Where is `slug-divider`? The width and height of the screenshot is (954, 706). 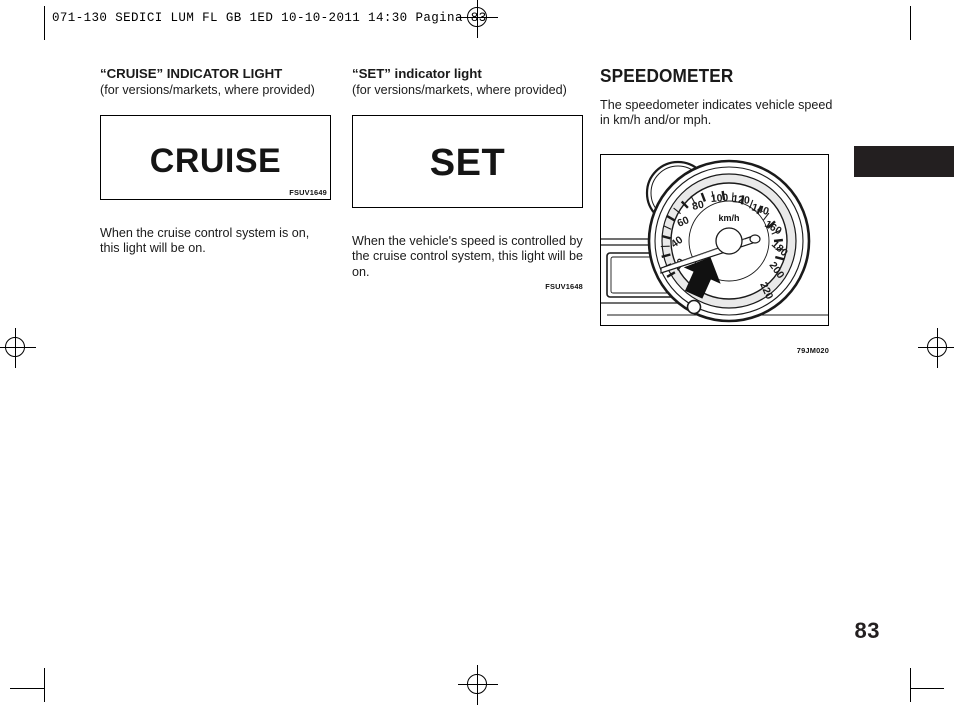 slug-divider is located at coordinates (44, 23).